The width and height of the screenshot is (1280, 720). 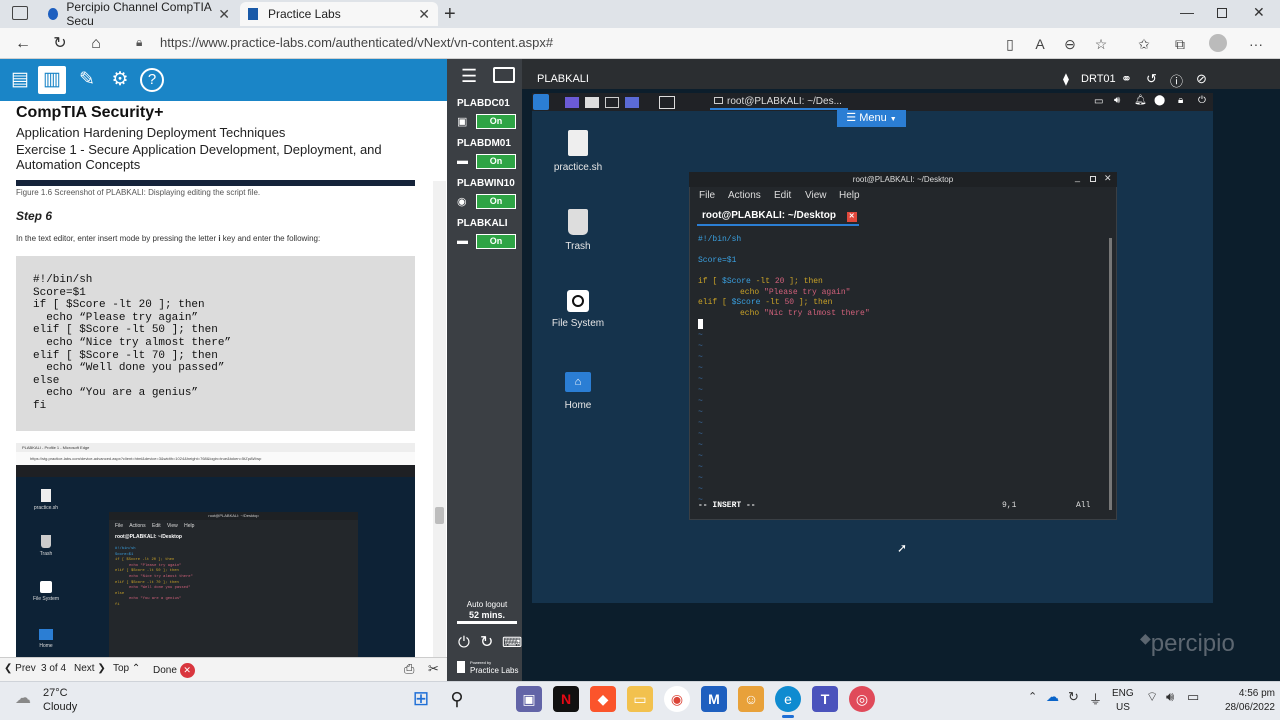 What do you see at coordinates (96, 44) in the screenshot?
I see `home-icon: ⌂` at bounding box center [96, 44].